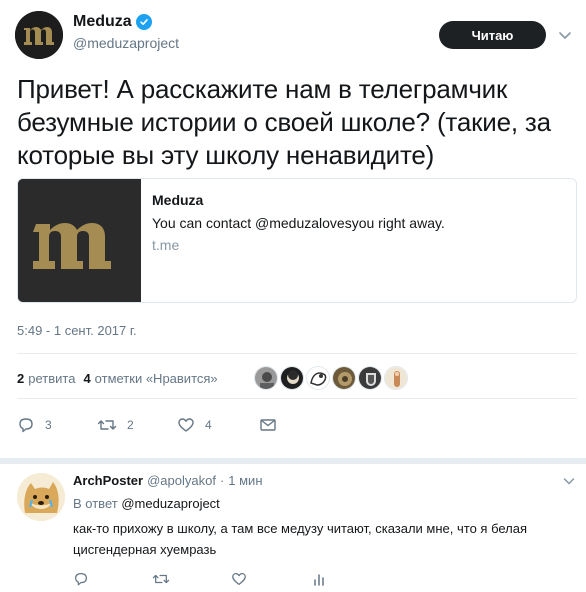 The image size is (586, 592). I want to click on likes-label: отметки «Нравится», so click(156, 378).